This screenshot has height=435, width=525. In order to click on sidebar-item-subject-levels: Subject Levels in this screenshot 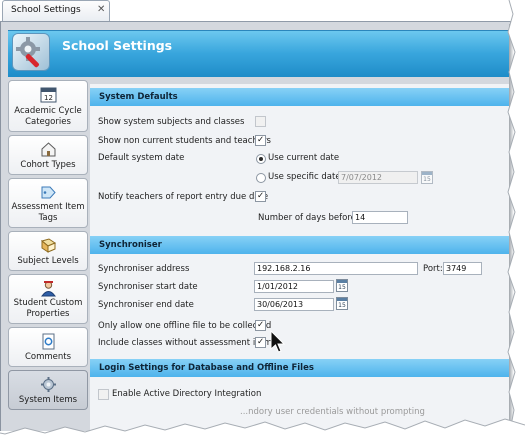, I will do `click(48, 251)`.